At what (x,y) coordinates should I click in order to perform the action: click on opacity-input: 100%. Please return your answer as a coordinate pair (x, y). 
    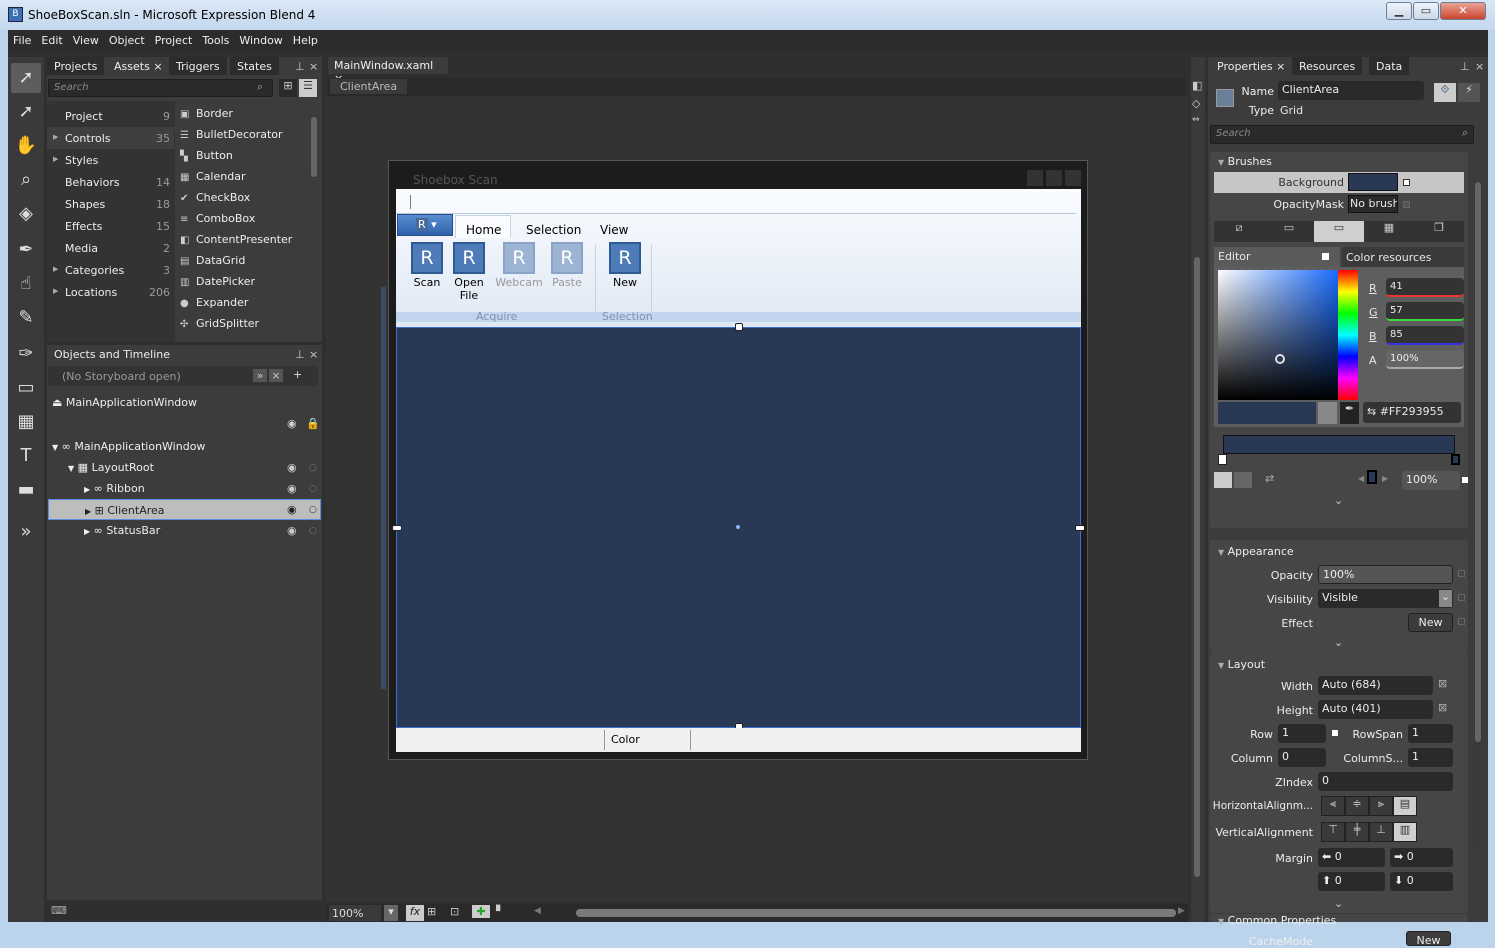
    Looking at the image, I should click on (1385, 574).